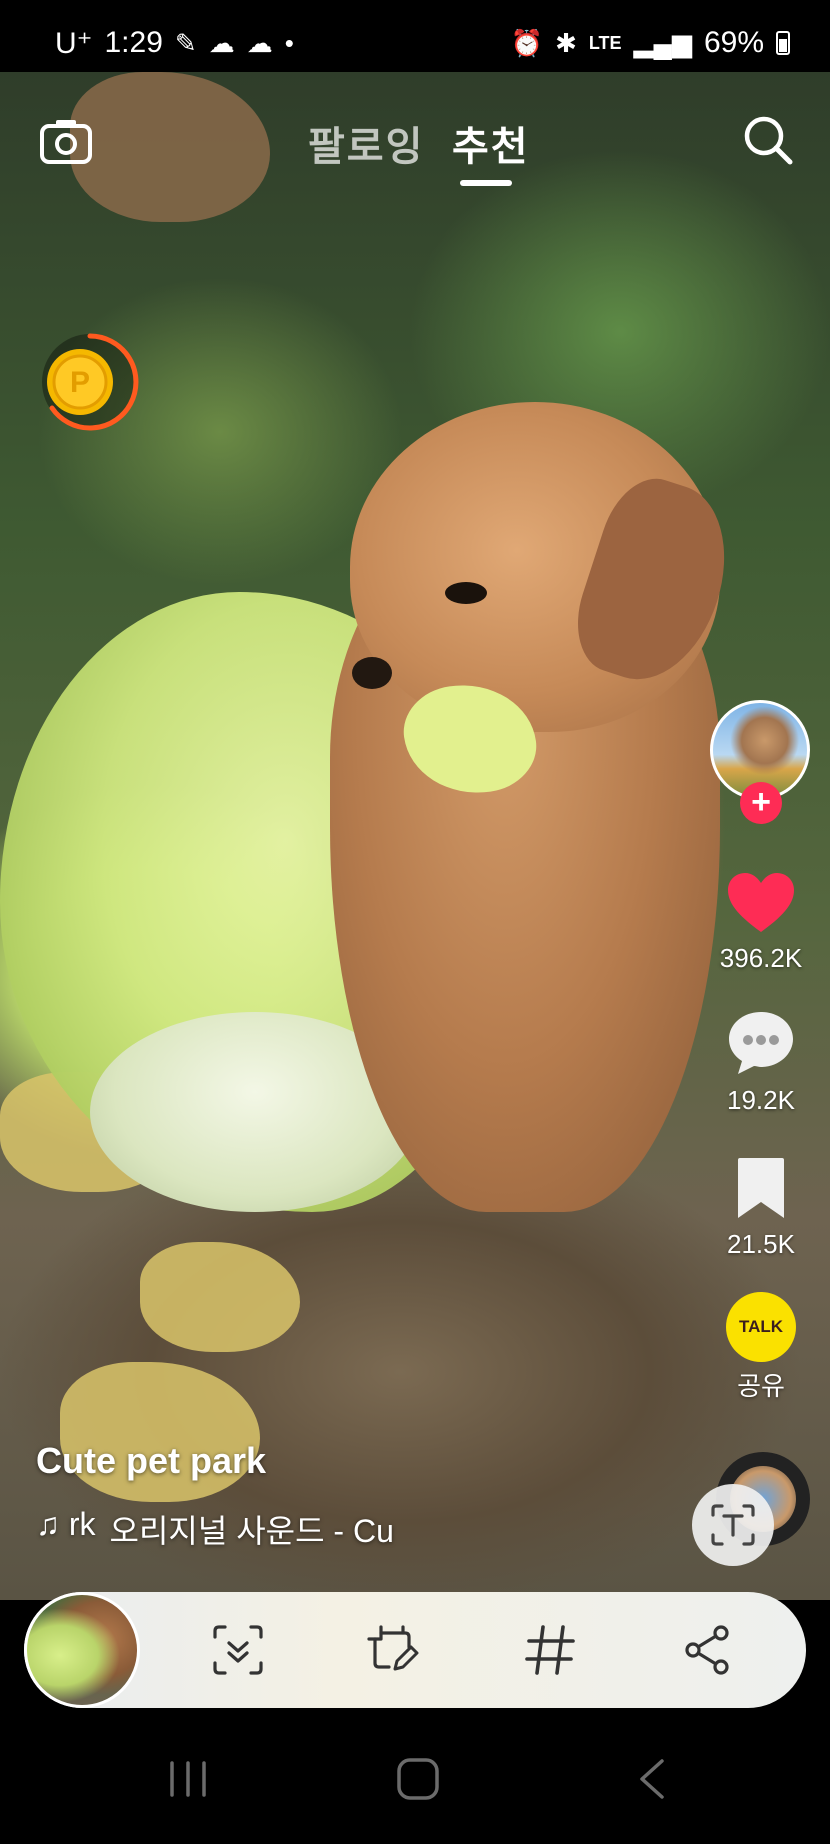  What do you see at coordinates (768, 140) in the screenshot?
I see `search-icon` at bounding box center [768, 140].